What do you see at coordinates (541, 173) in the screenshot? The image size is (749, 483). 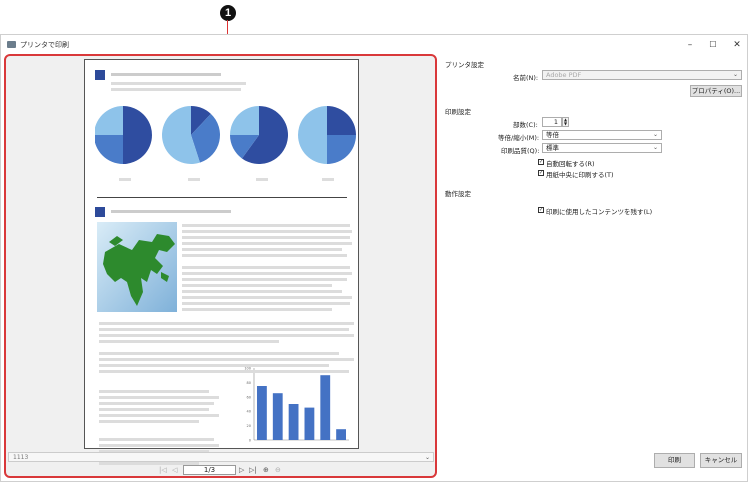 I see `center-on-paper-checkbox: ✓` at bounding box center [541, 173].